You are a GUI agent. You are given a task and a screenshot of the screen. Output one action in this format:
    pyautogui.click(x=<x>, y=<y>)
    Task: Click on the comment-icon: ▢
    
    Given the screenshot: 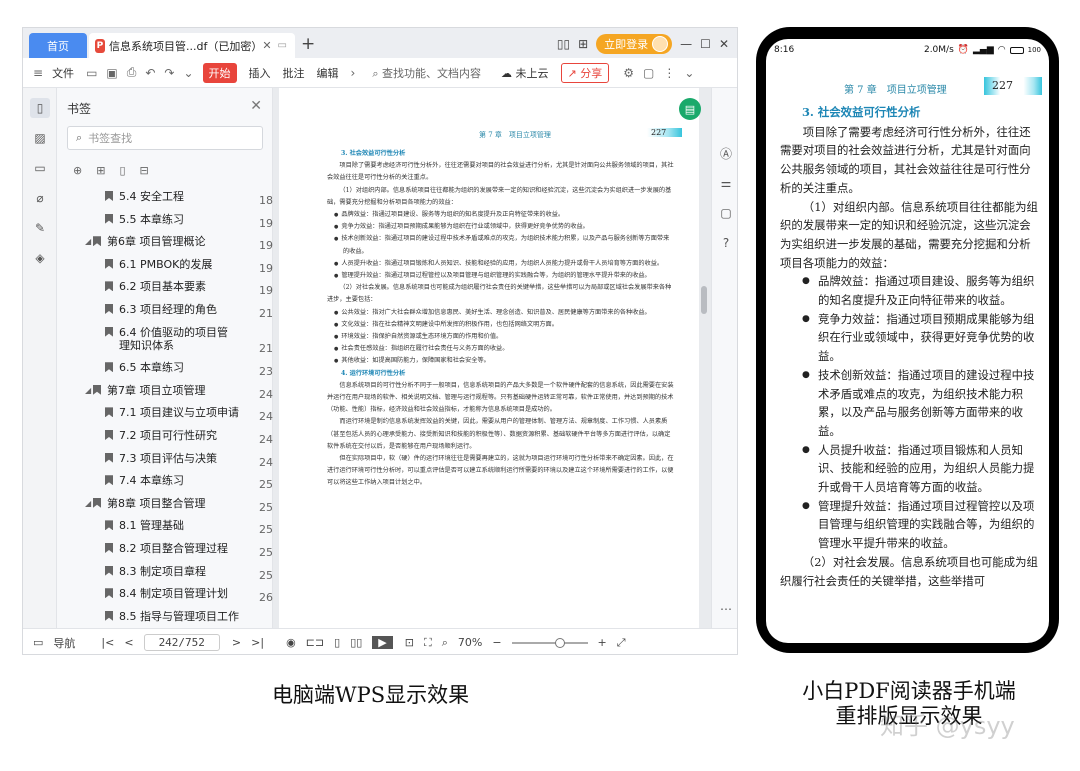 What is the action you would take?
    pyautogui.click(x=648, y=73)
    